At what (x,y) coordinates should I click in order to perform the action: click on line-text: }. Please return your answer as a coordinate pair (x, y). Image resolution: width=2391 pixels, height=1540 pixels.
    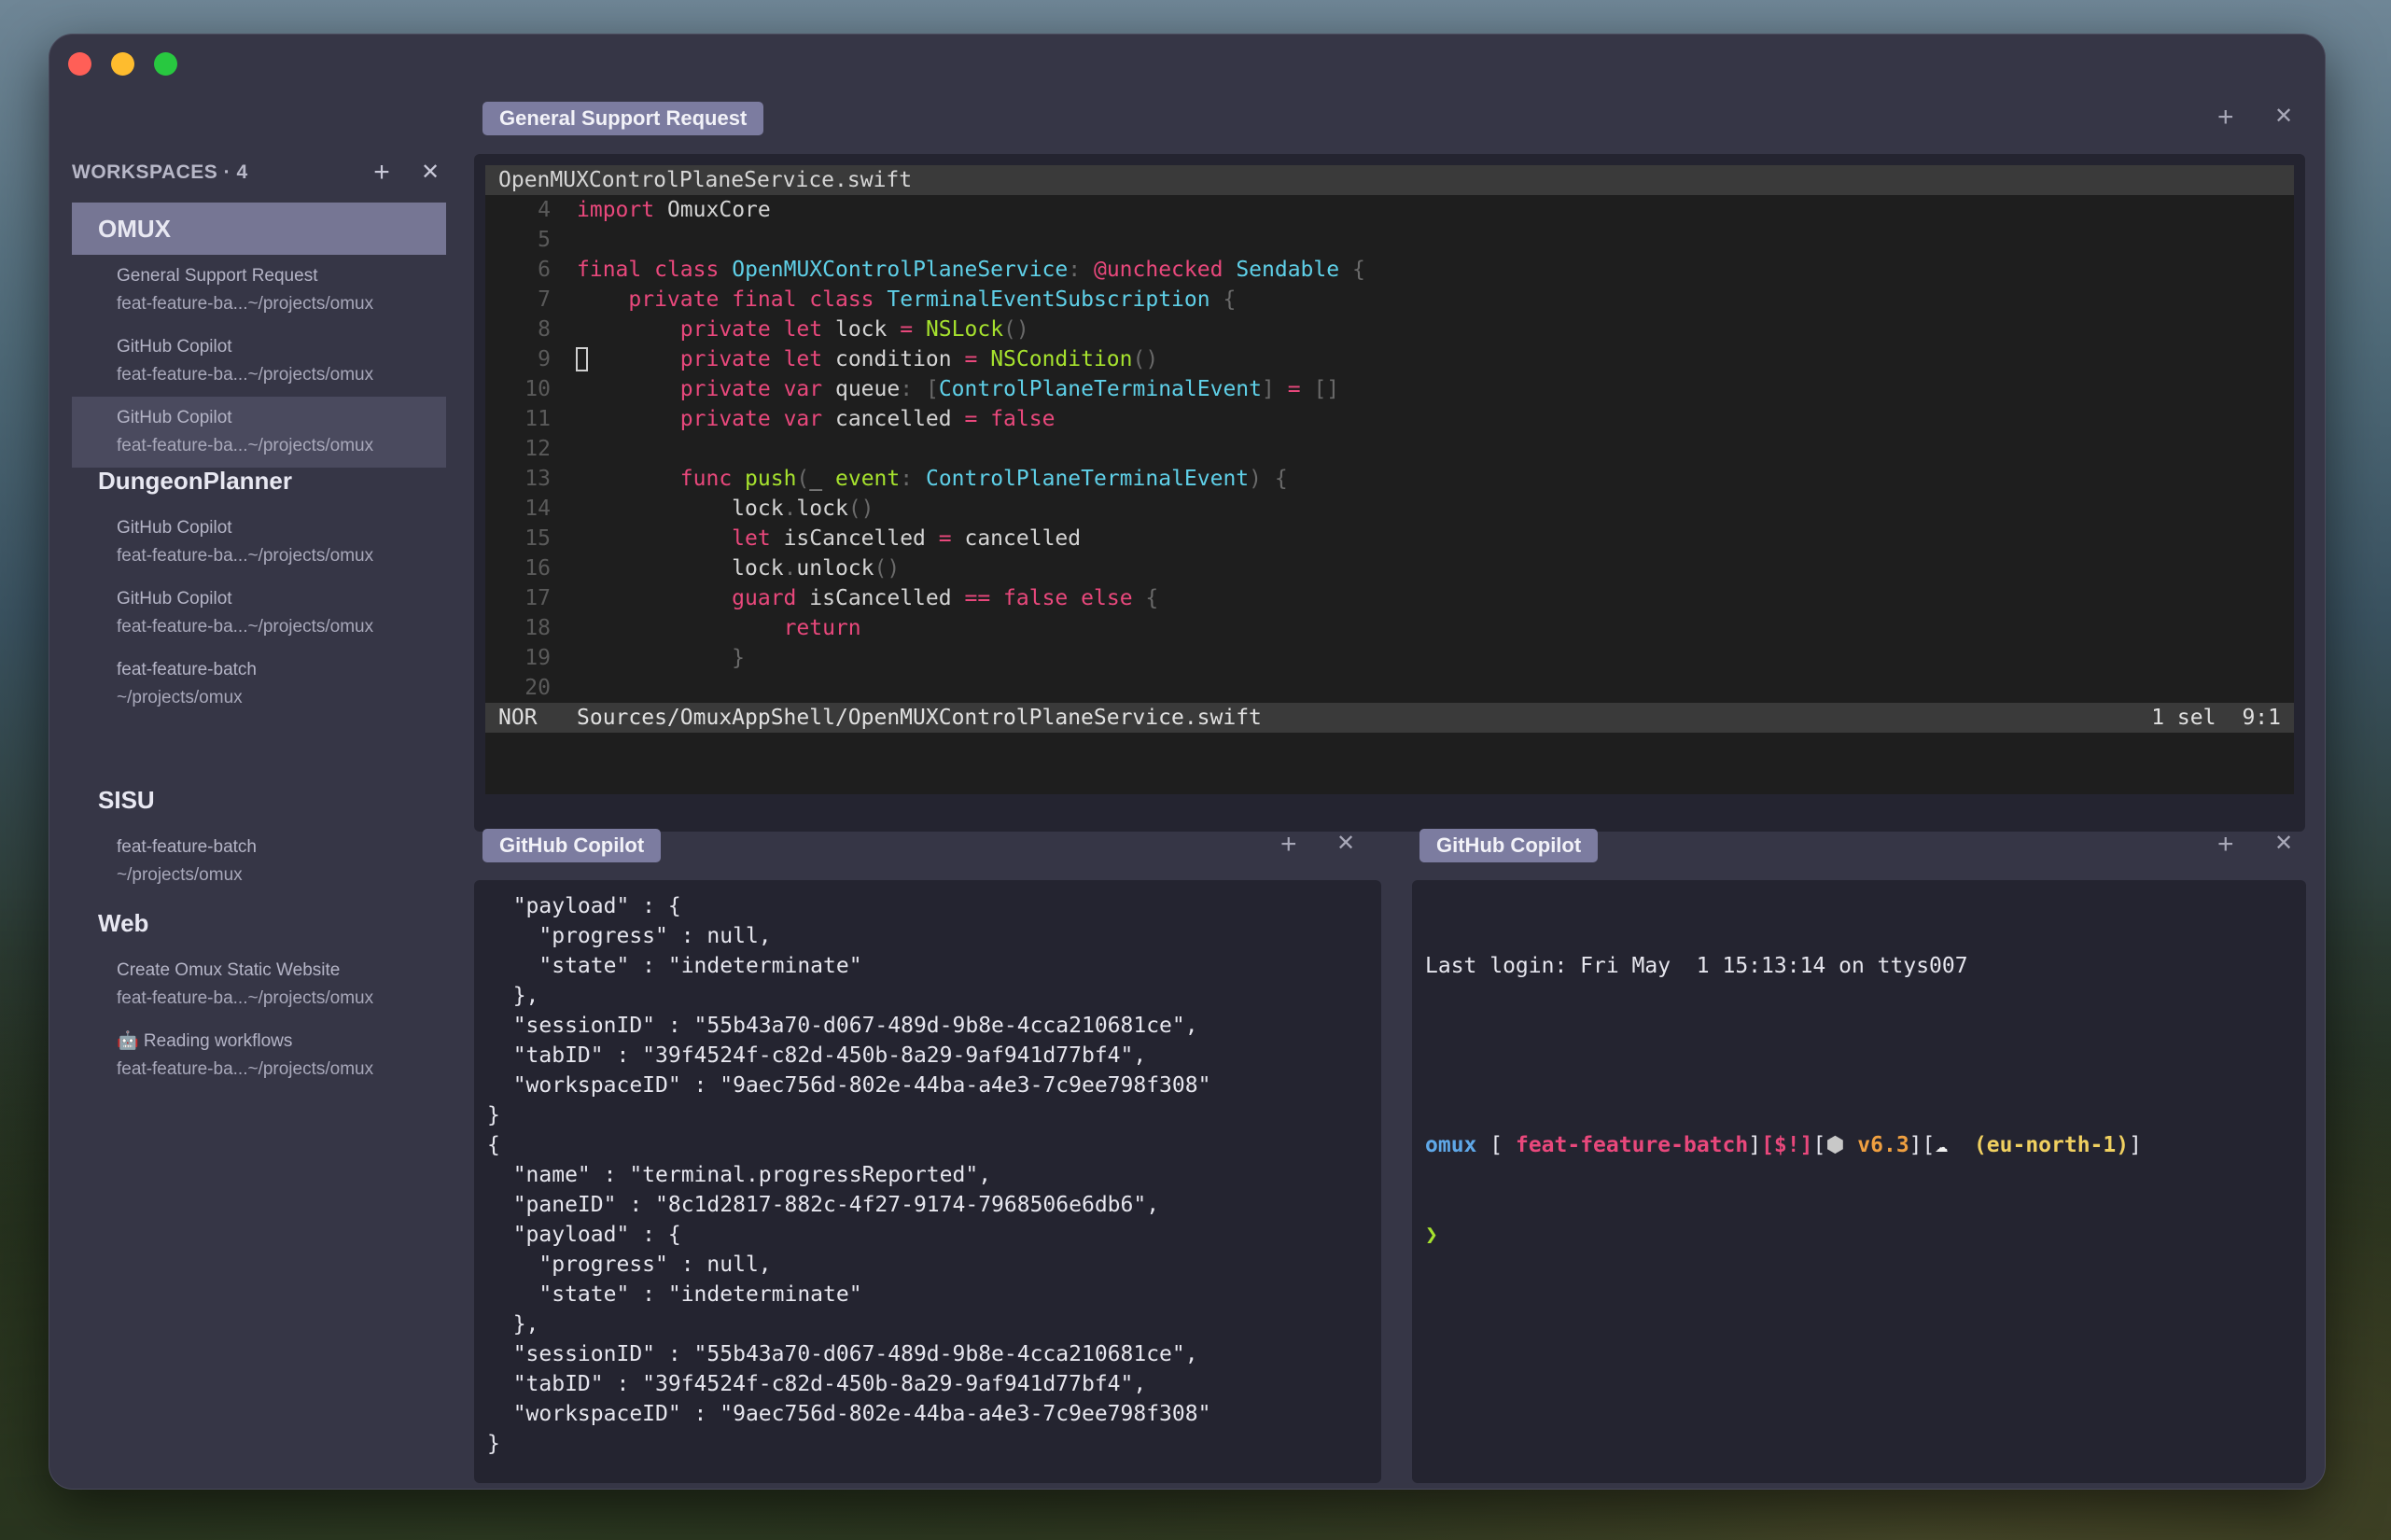
    Looking at the image, I should click on (739, 658).